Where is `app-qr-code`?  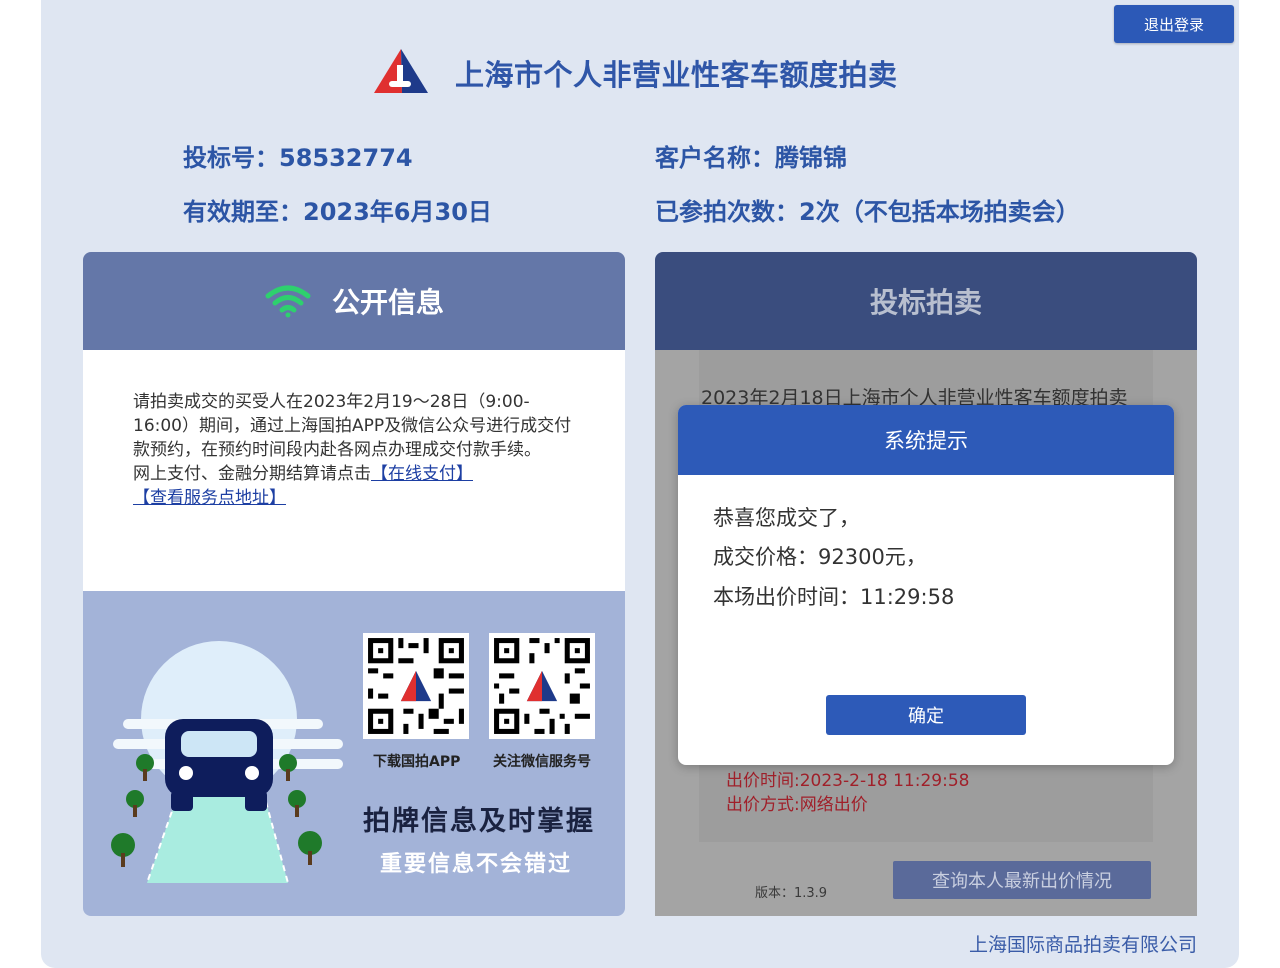 app-qr-code is located at coordinates (416, 686).